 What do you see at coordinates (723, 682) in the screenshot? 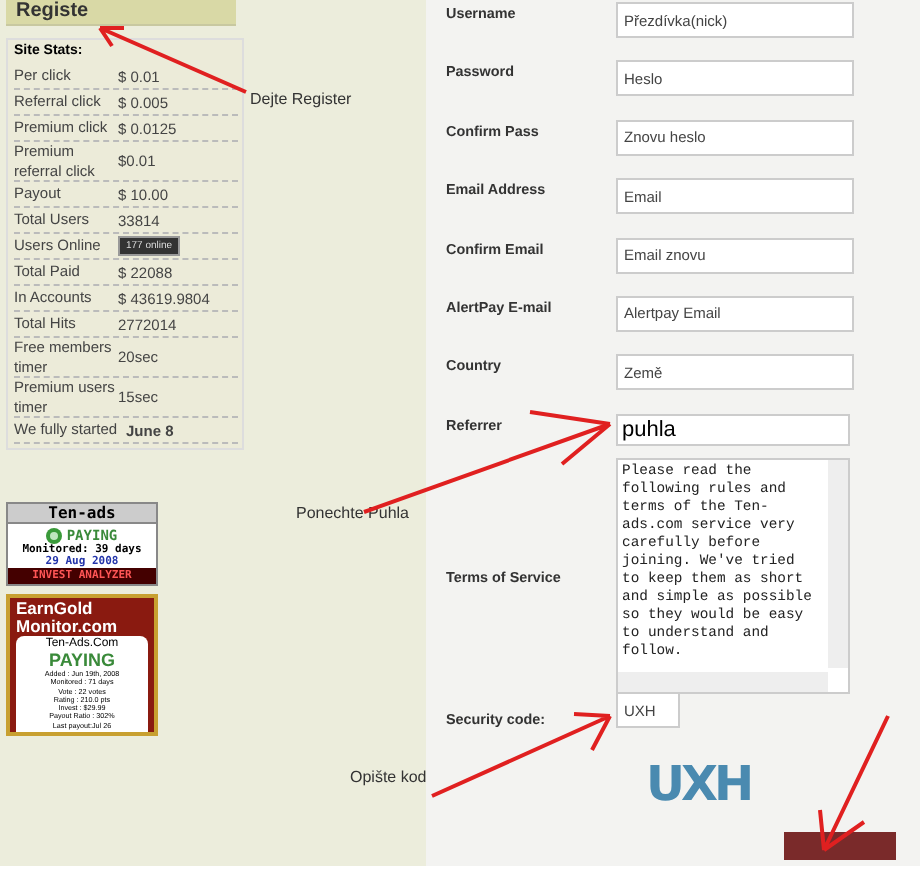
I see `horizontal-scrollbar` at bounding box center [723, 682].